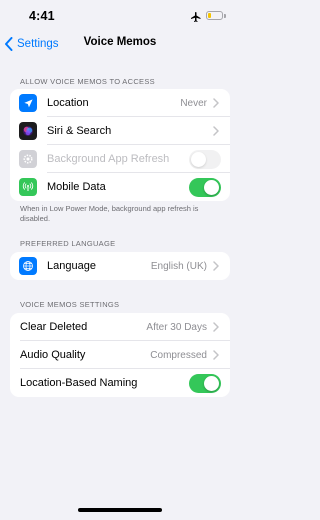  Describe the element at coordinates (76, 187) in the screenshot. I see `row-label: Mobile Data` at that location.